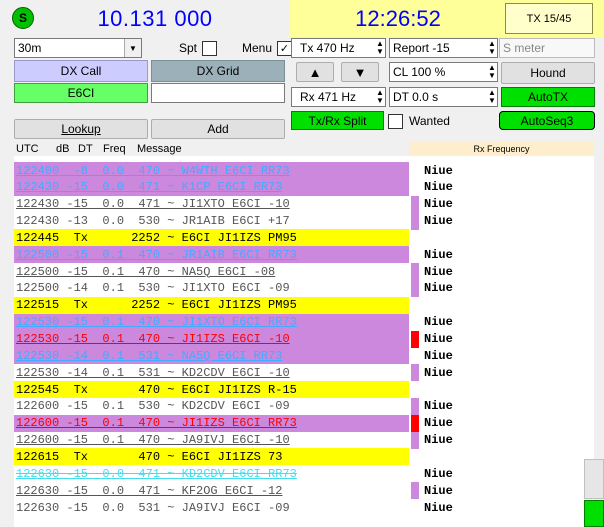 The width and height of the screenshot is (604, 527). I want to click on message-row: 122445 Tx 2252 ~ E6CI JI1IZS PM95, so click(219, 238).